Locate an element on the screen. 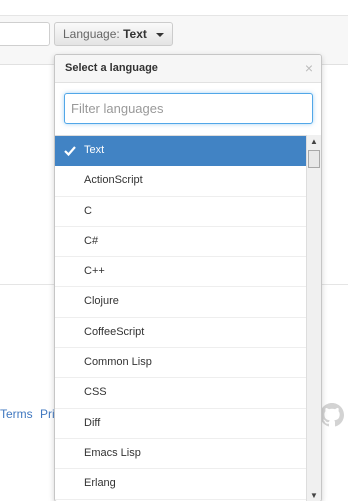  language-option-c: C is located at coordinates (180, 212).